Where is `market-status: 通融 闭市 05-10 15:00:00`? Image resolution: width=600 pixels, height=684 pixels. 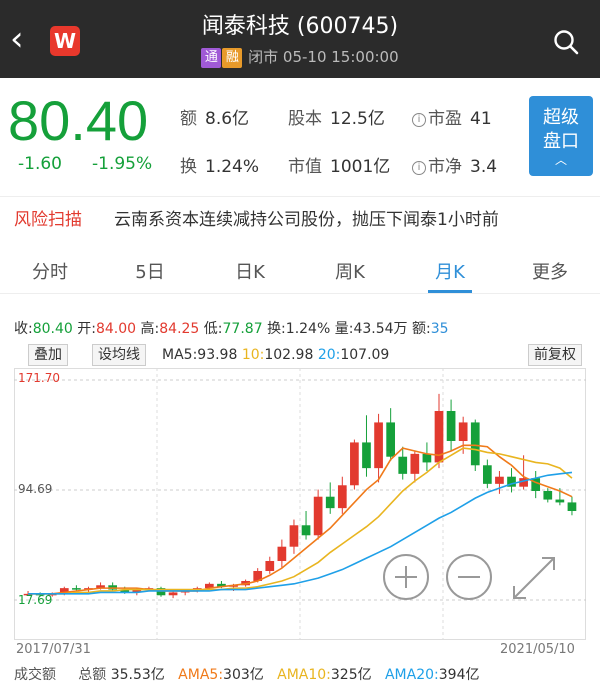 market-status: 通融 闭市 05-10 15:00:00 is located at coordinates (300, 57).